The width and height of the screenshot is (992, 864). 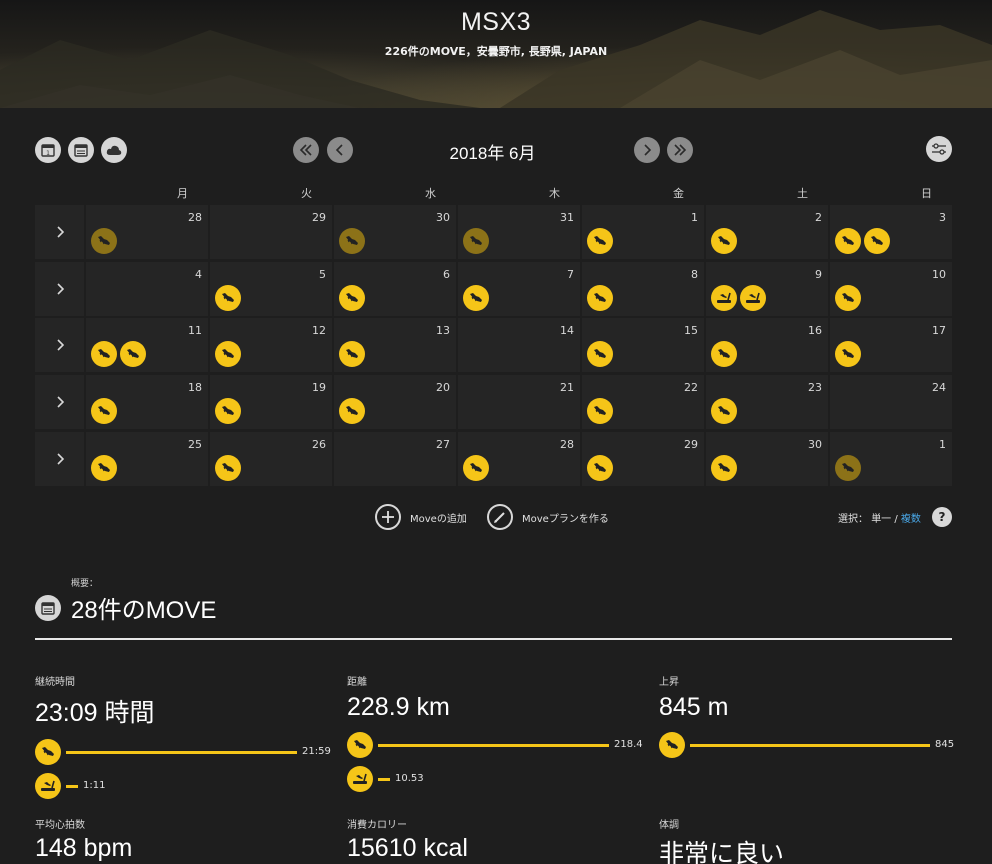 I want to click on calendar-day-cell: 23, so click(x=767, y=402).